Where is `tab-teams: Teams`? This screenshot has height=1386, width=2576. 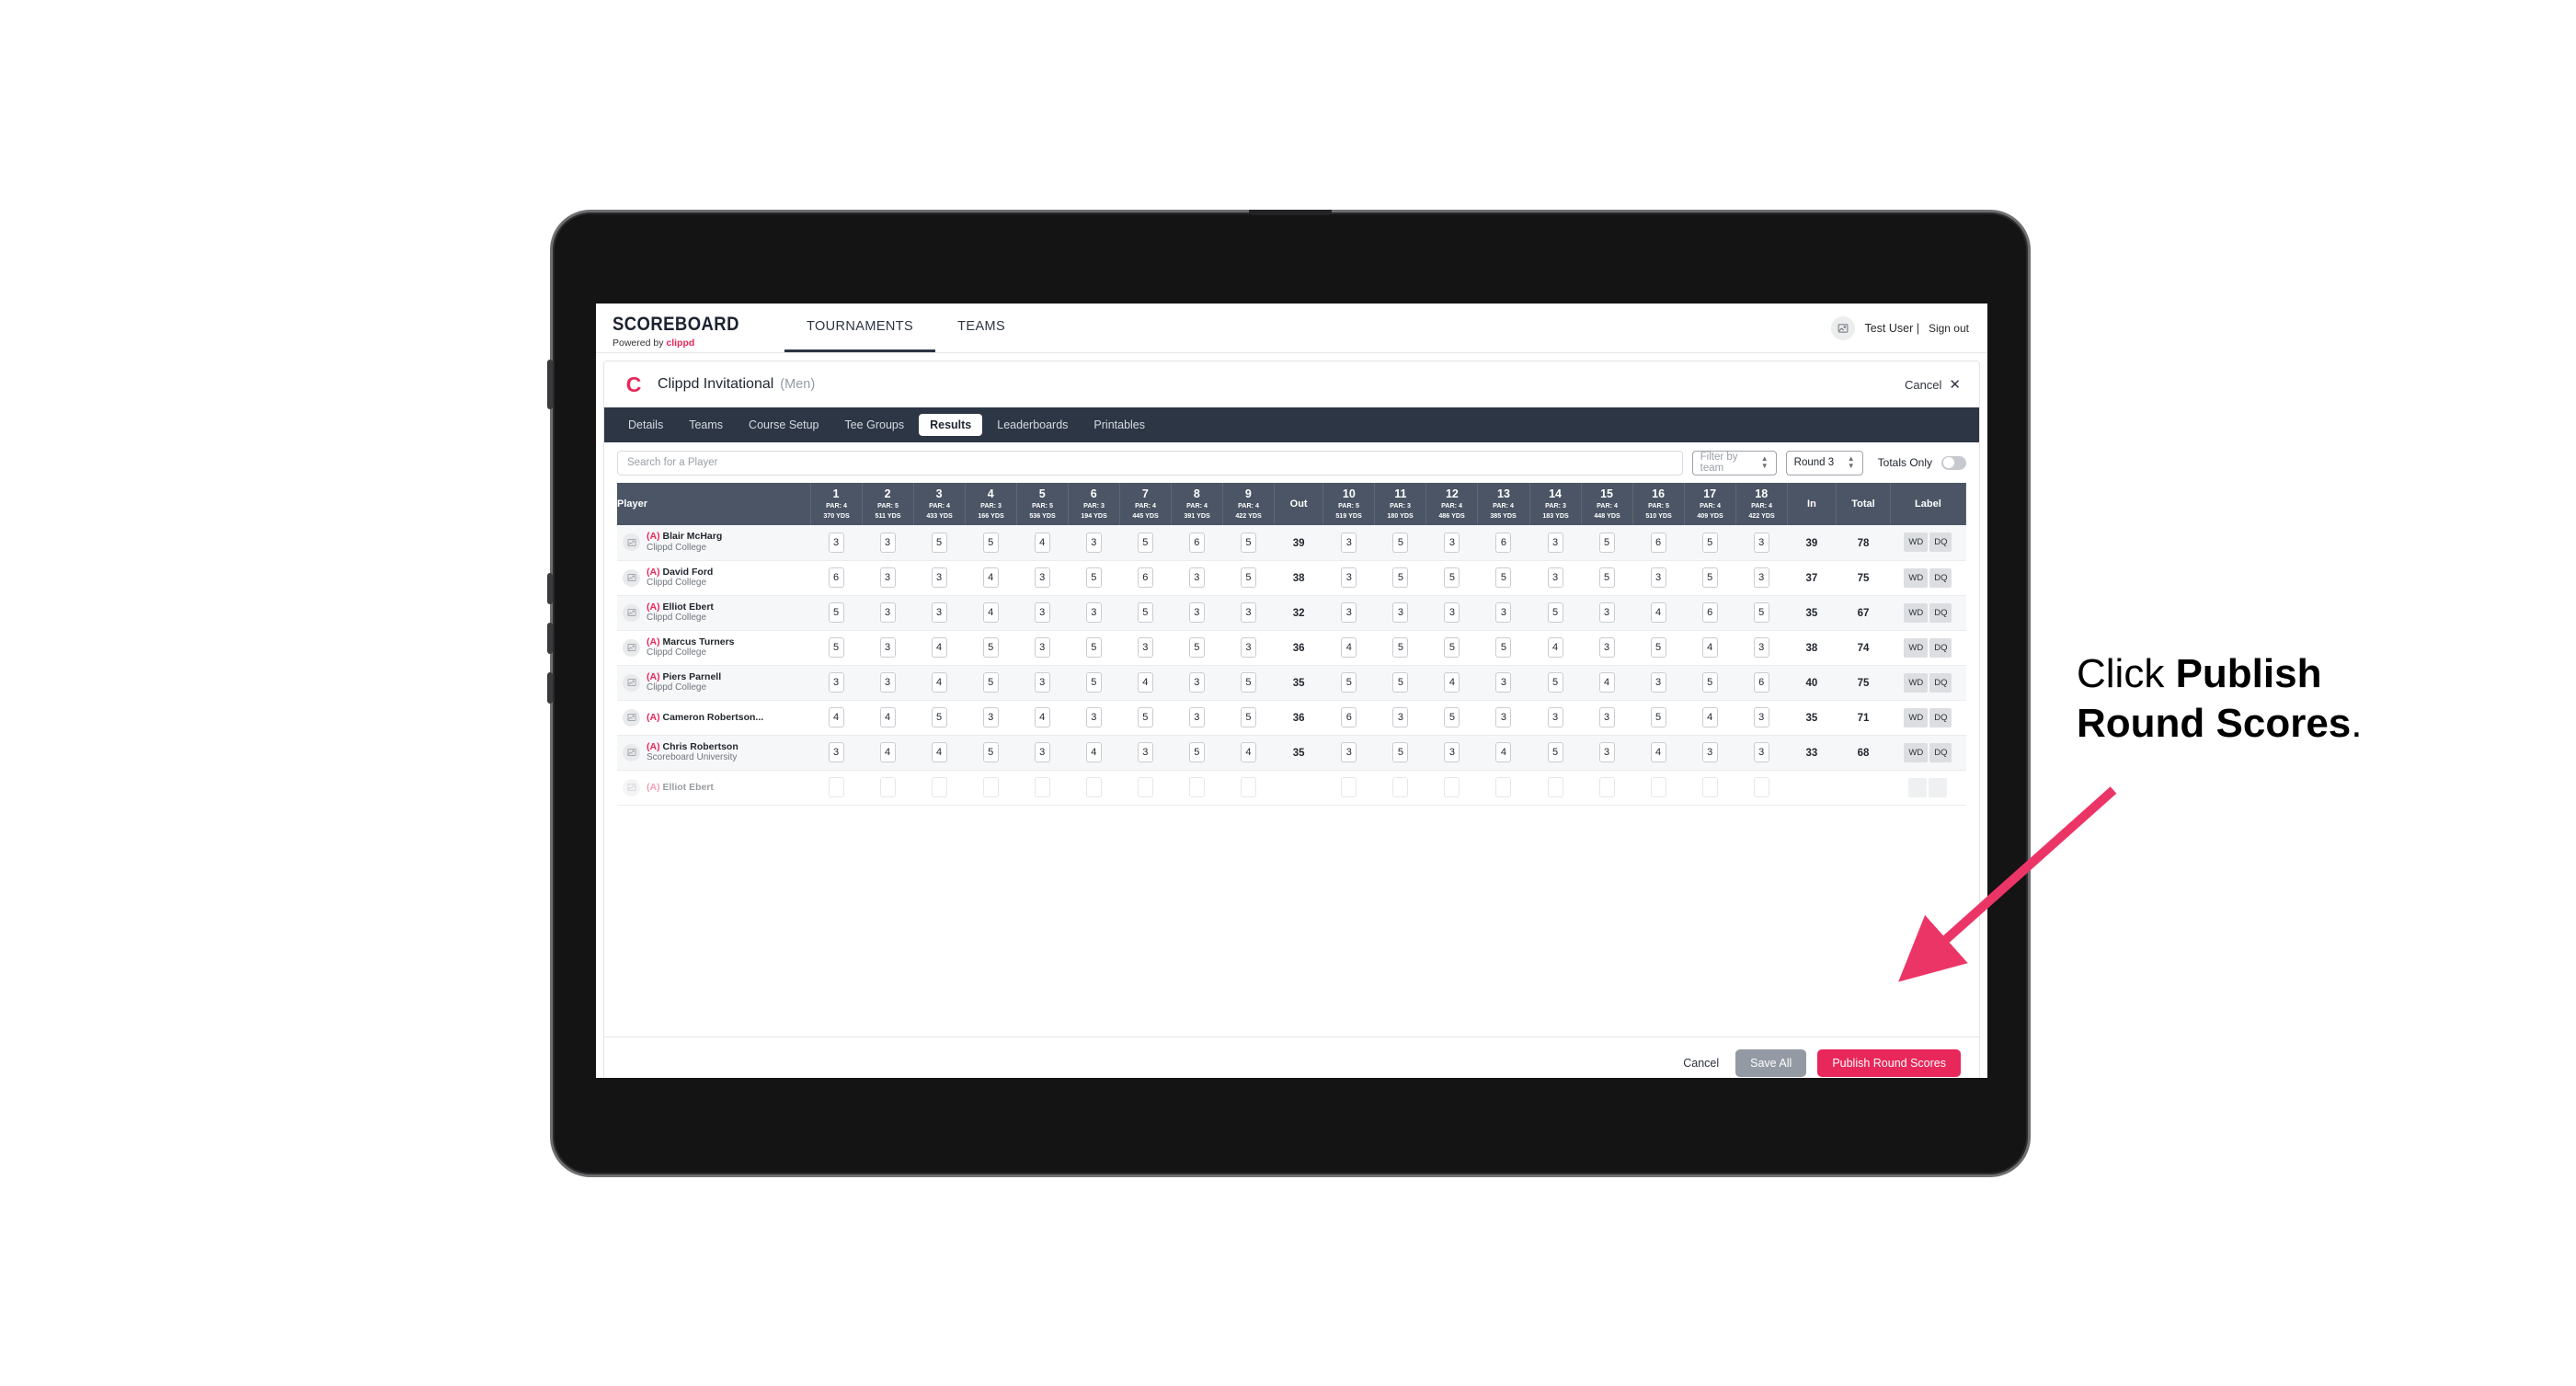 tab-teams: Teams is located at coordinates (706, 425).